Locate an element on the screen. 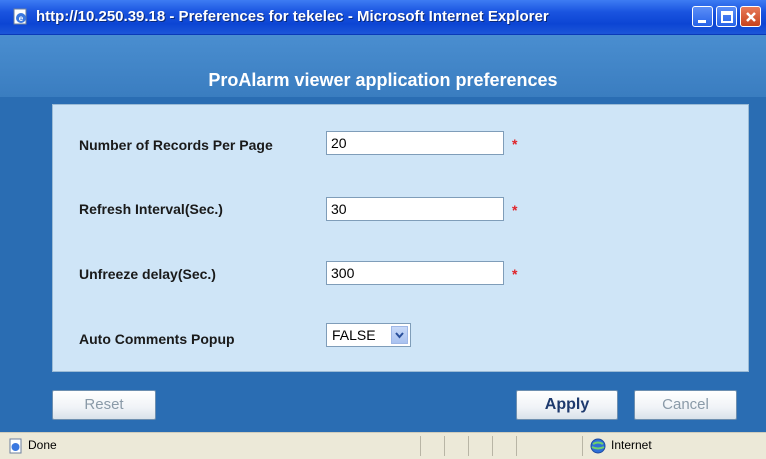 The width and height of the screenshot is (766, 459). done-page-icon is located at coordinates (15, 446).